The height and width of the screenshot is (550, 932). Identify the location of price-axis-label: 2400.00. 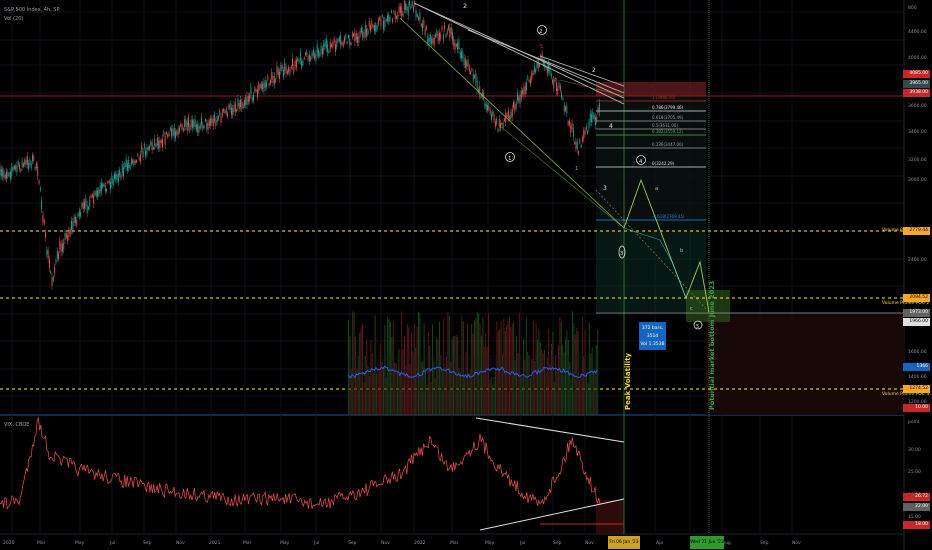
(917, 260).